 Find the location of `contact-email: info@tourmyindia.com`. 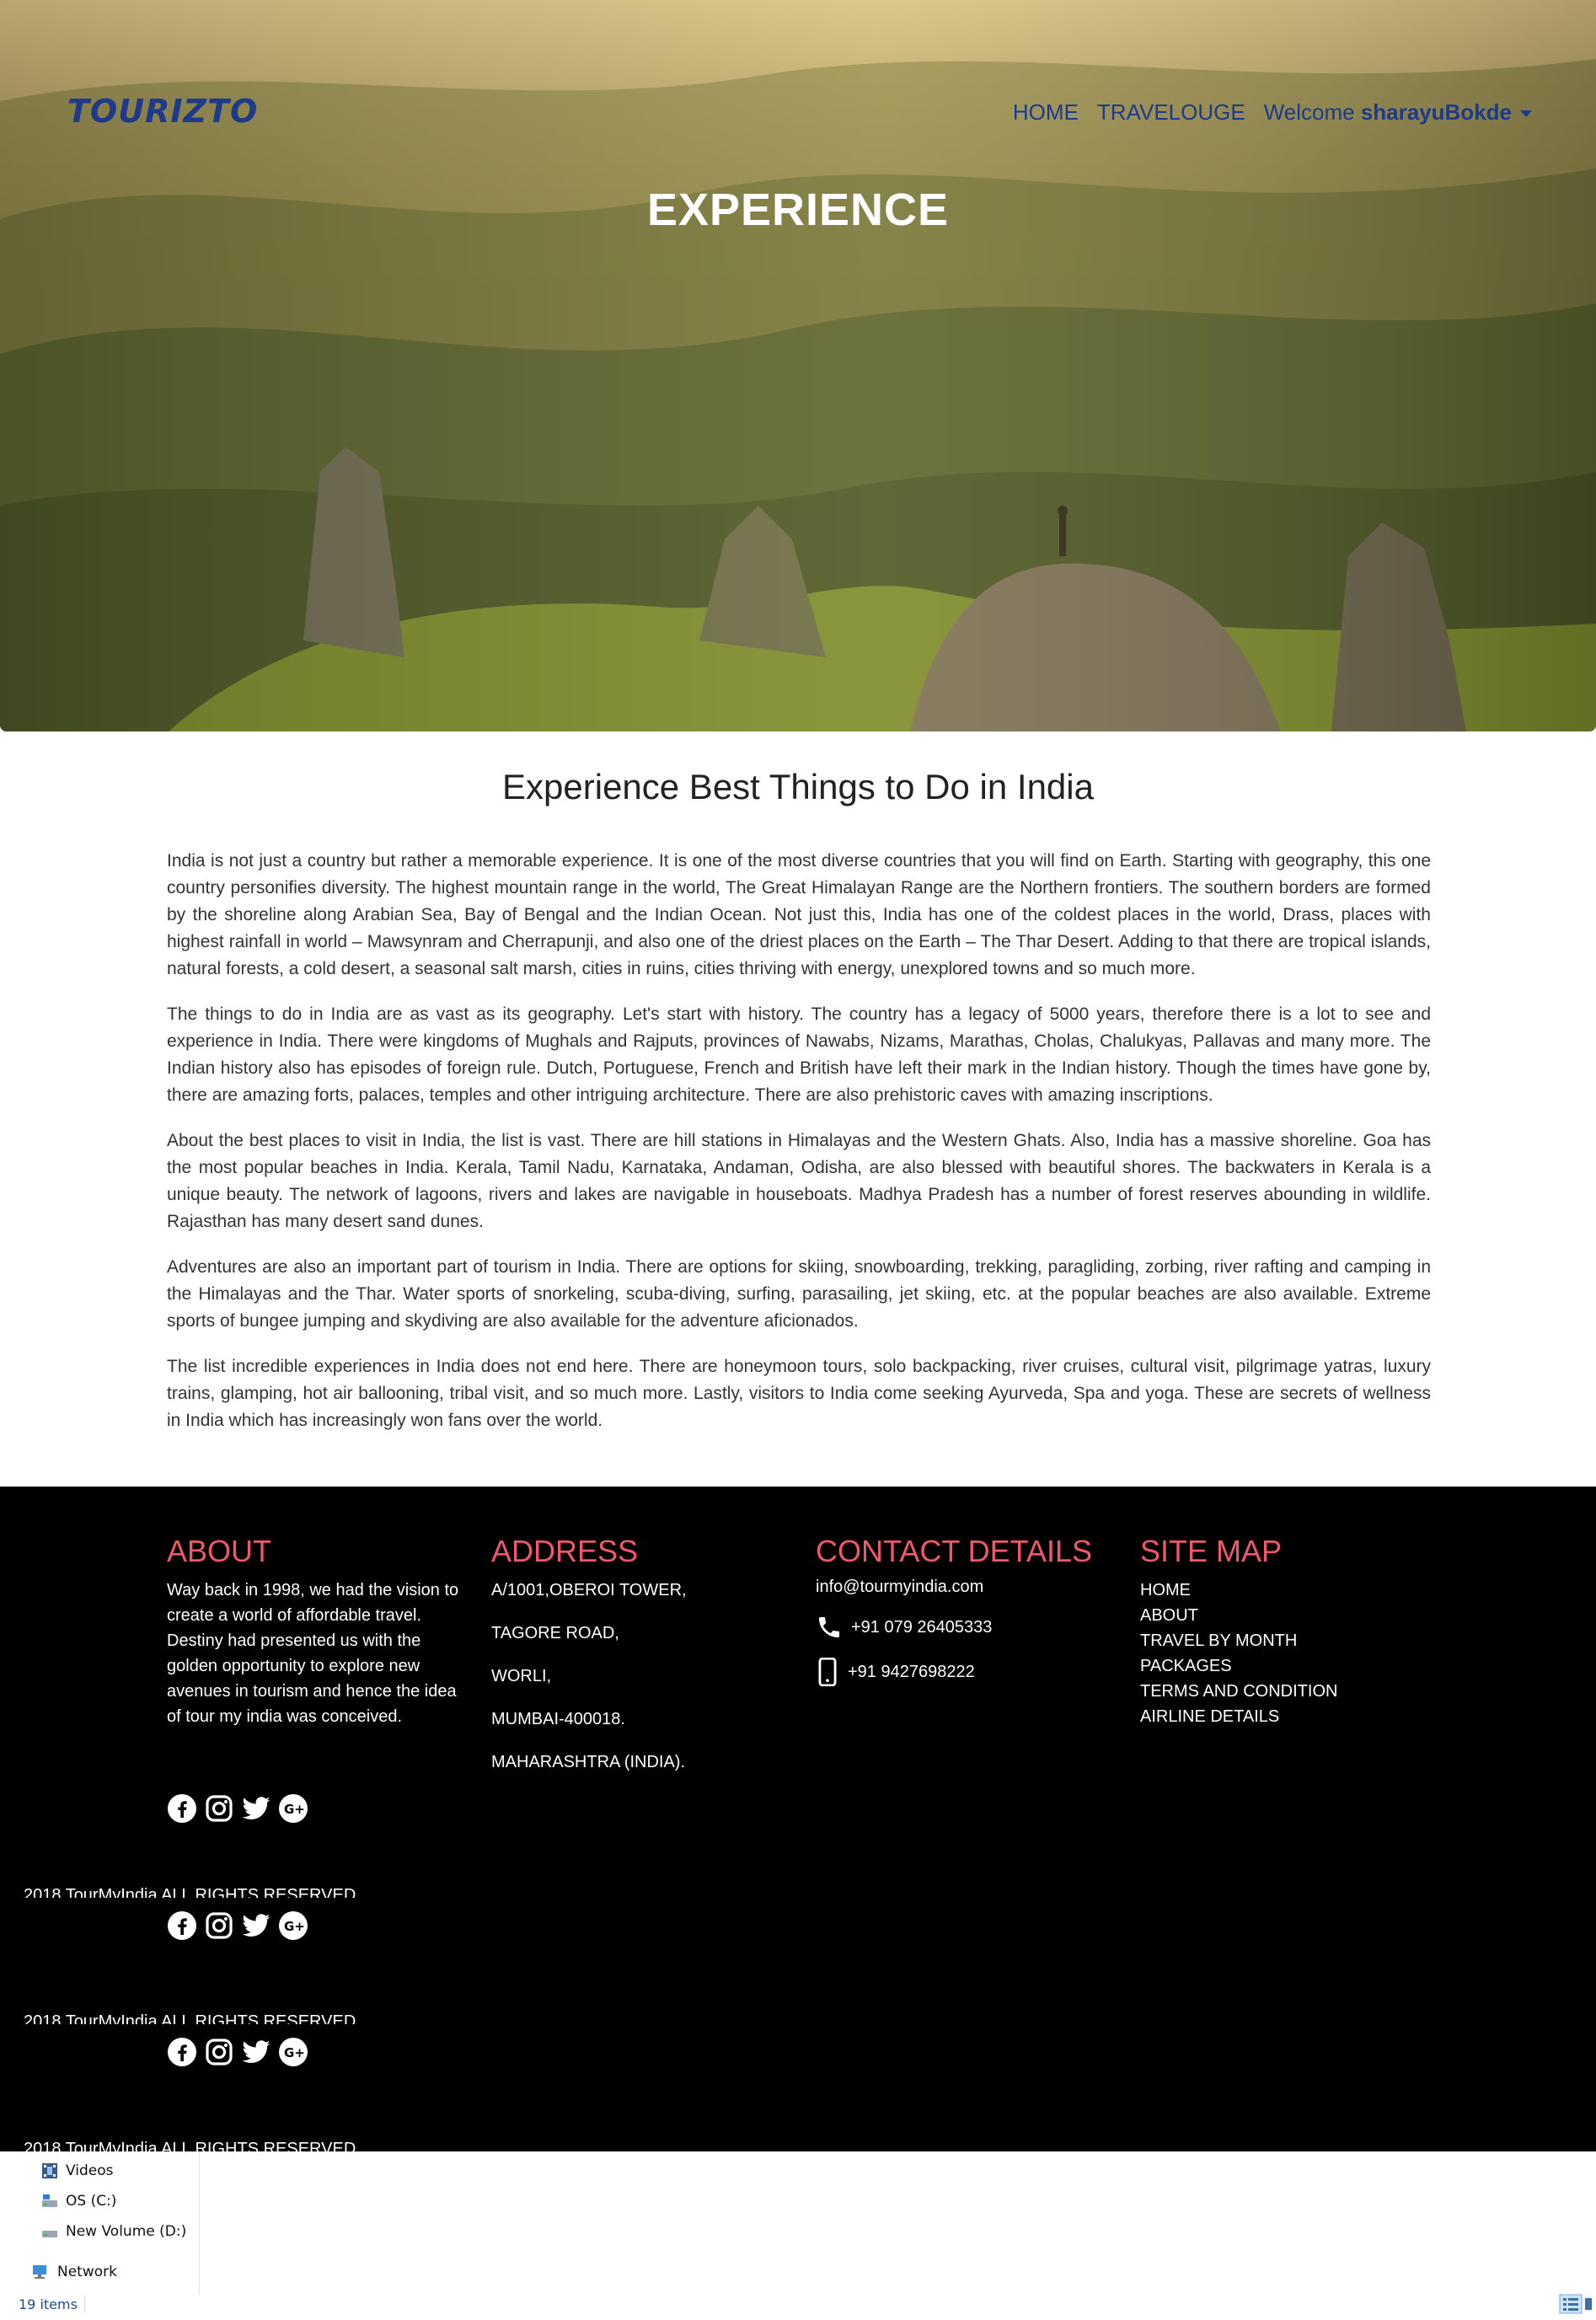

contact-email: info@tourmyindia.com is located at coordinates (899, 1587).